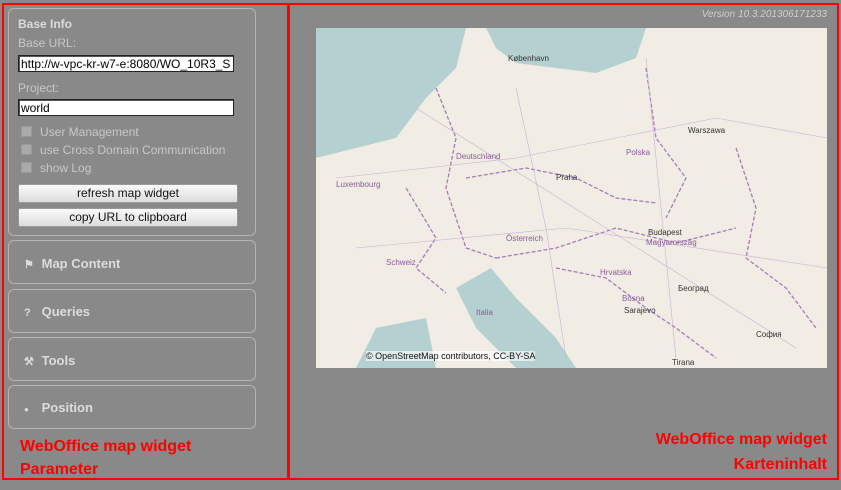  Describe the element at coordinates (126, 63) in the screenshot. I see `base-url-input` at that location.